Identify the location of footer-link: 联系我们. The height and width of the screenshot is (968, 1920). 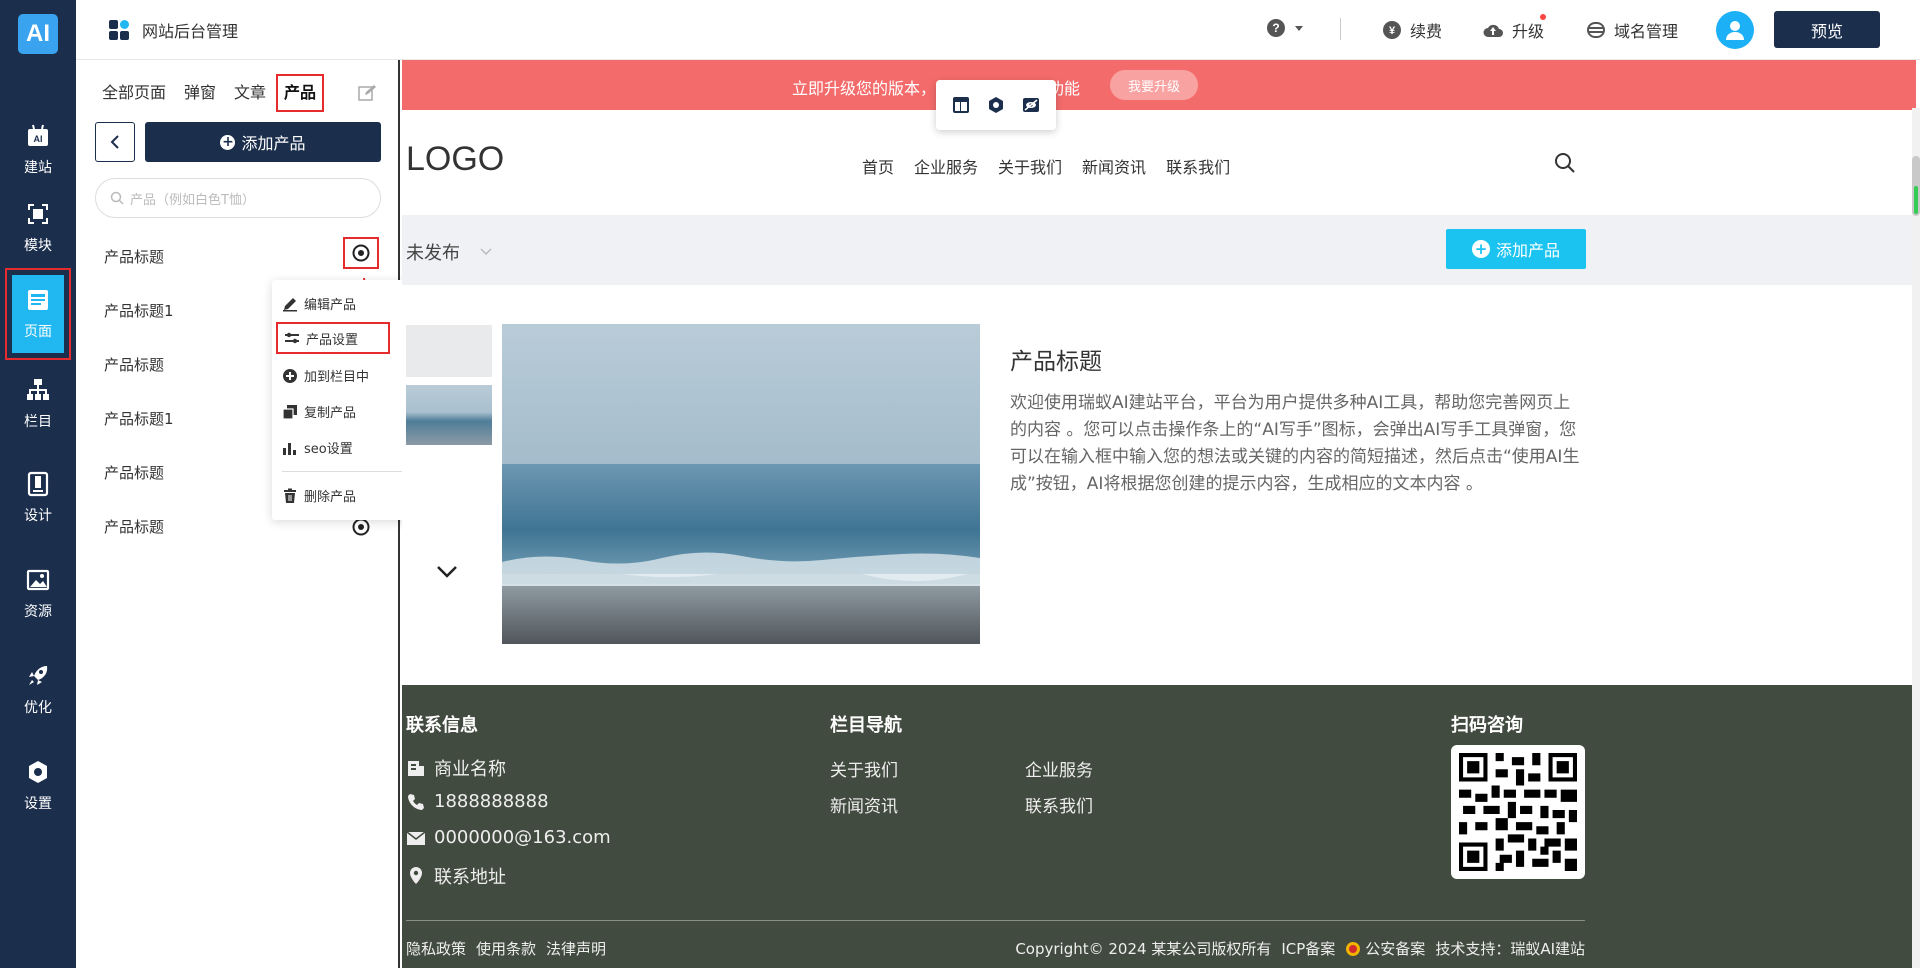
(1059, 804).